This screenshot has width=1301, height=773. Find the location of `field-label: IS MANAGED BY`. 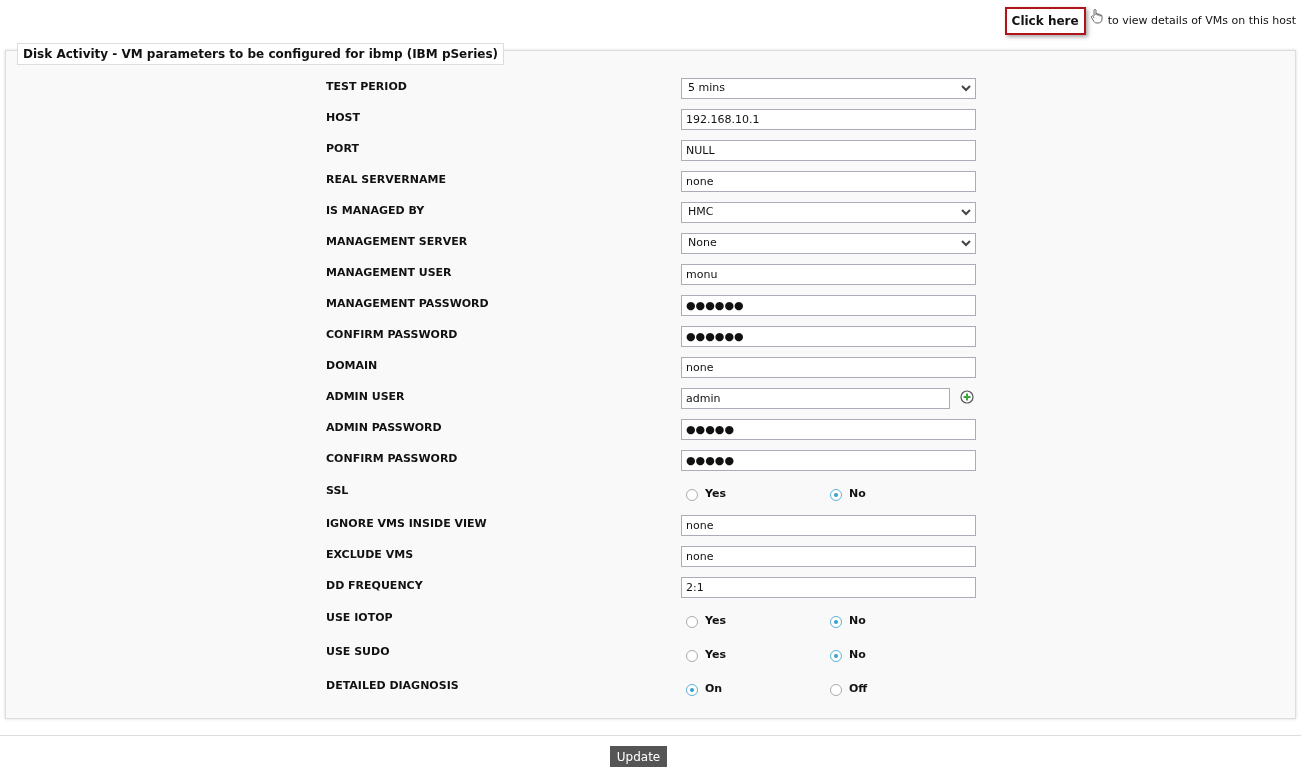

field-label: IS MANAGED BY is located at coordinates (376, 210).